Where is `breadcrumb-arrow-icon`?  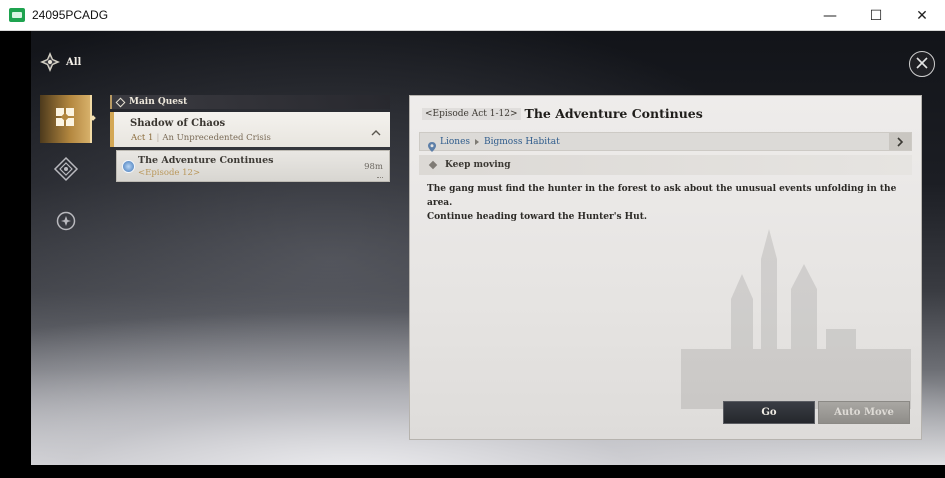
breadcrumb-arrow-icon is located at coordinates (477, 141).